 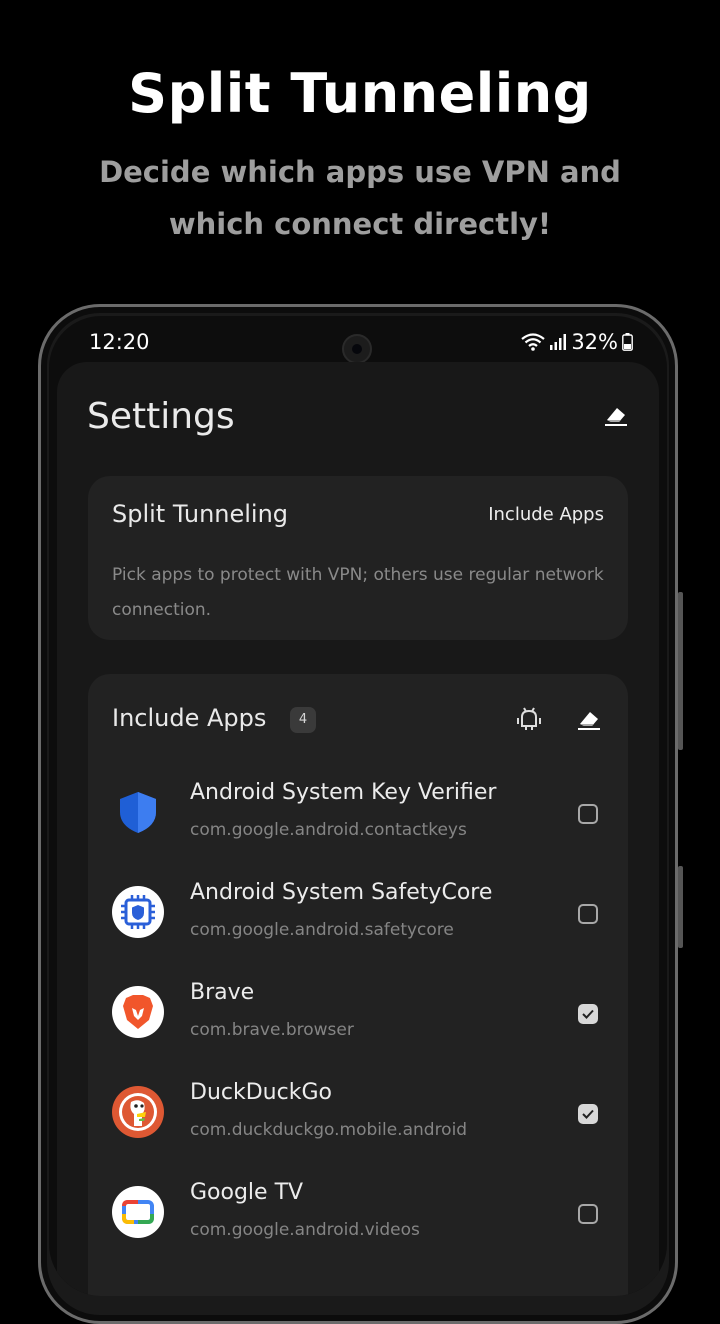 I want to click on status-right: 32%, so click(x=577, y=342).